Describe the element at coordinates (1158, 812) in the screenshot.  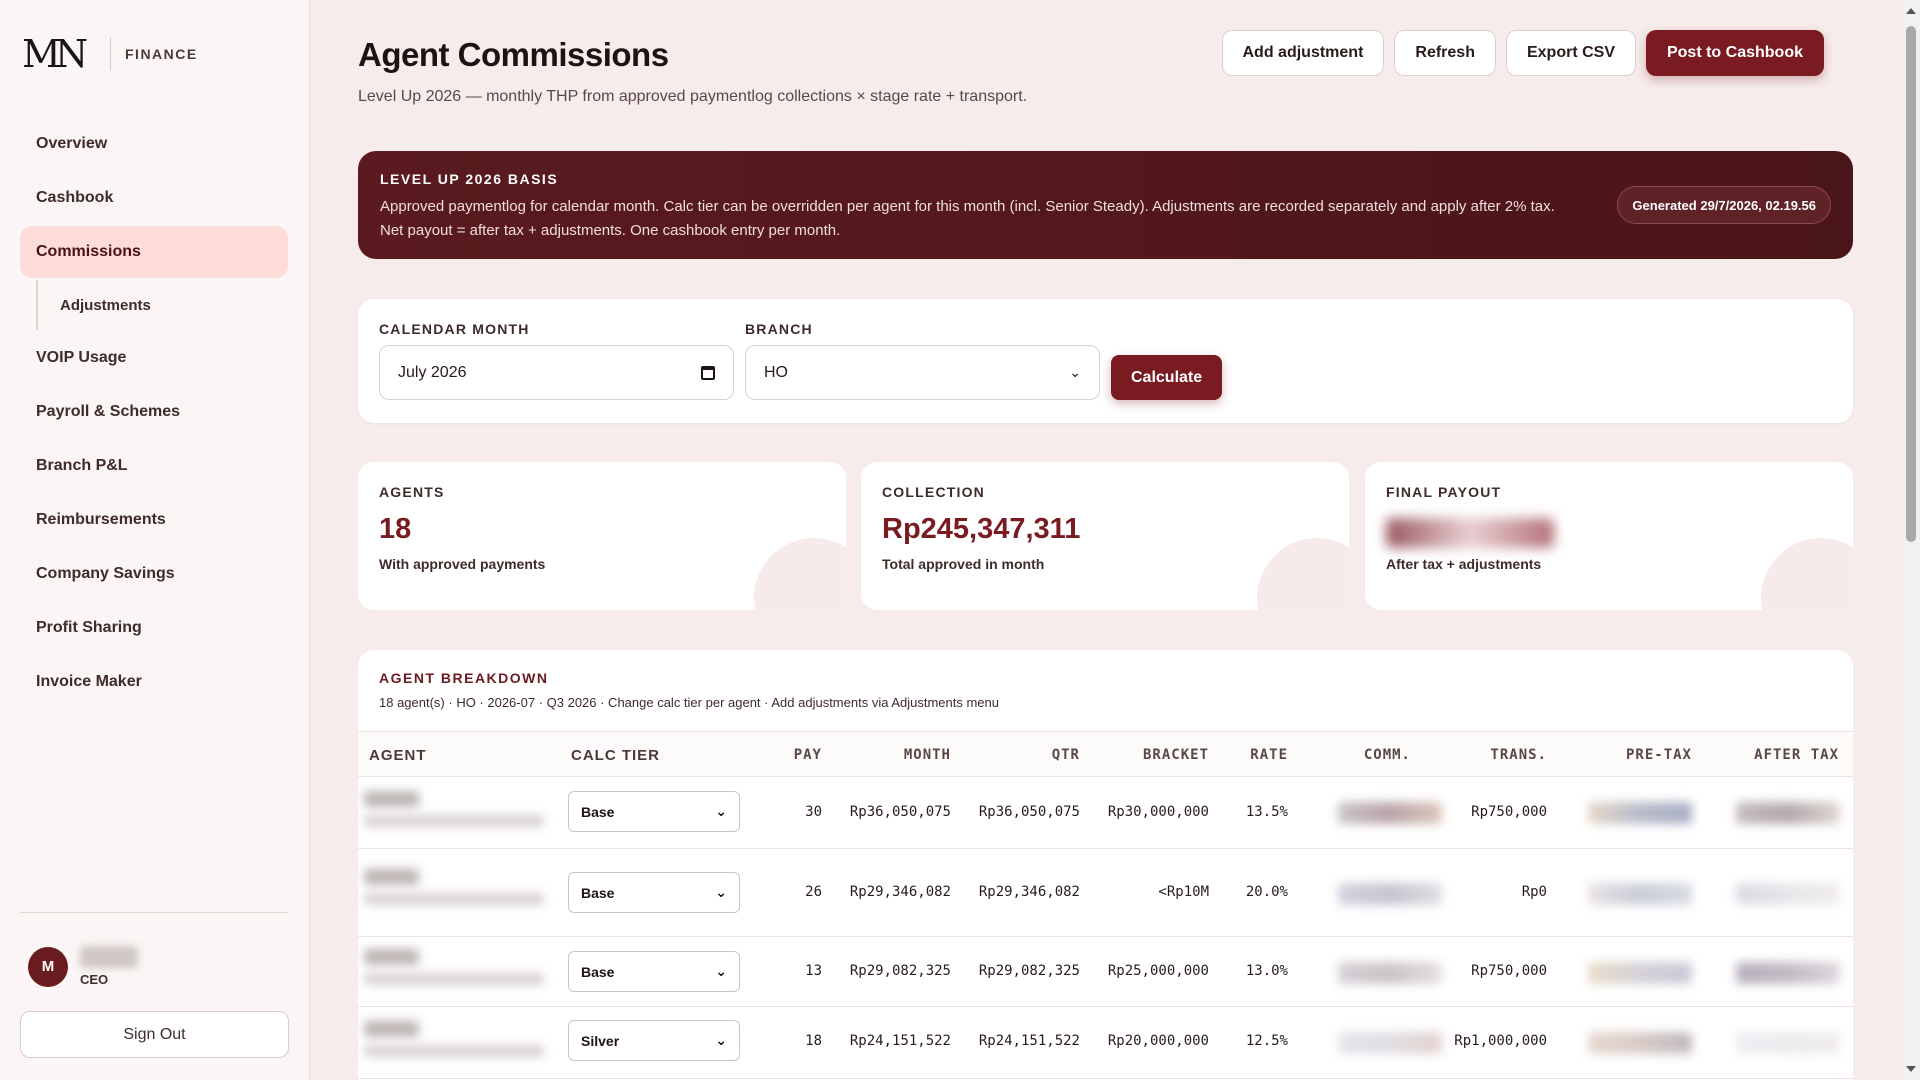
I see `cell-bracket: Rp30,000,000` at that location.